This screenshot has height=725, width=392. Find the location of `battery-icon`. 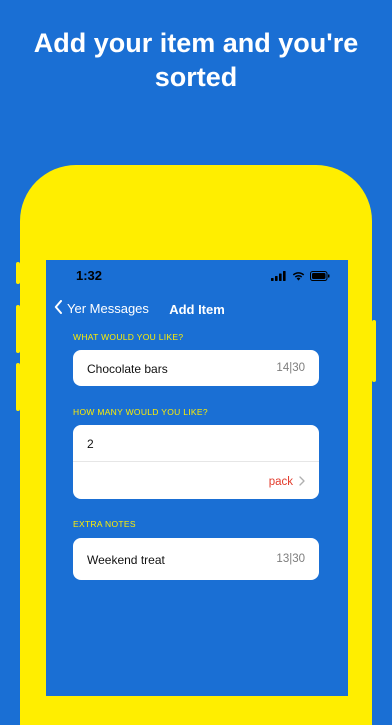

battery-icon is located at coordinates (320, 277).